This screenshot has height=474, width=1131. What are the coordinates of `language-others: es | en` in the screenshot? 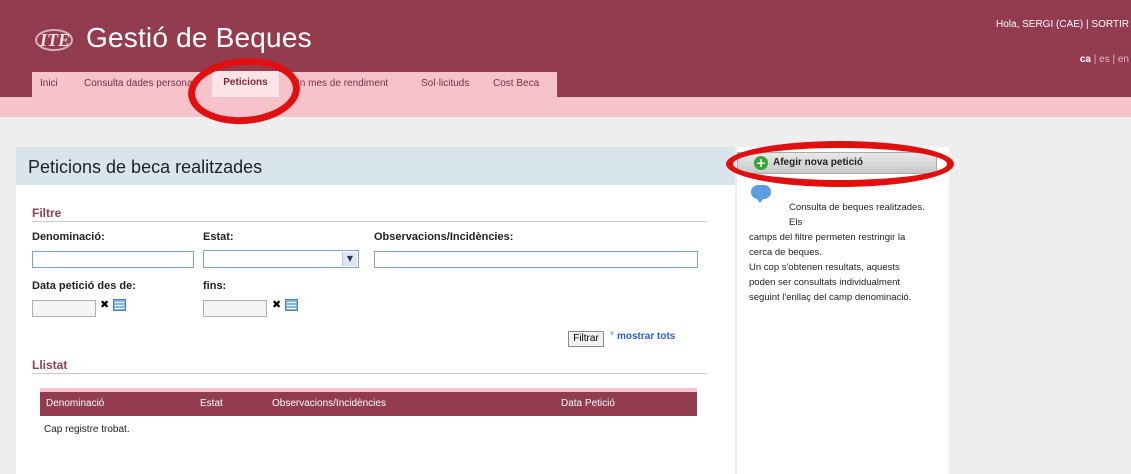 It's located at (1114, 59).